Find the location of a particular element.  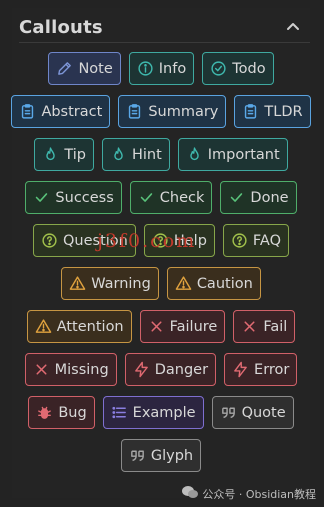

callout-error-button: Error is located at coordinates (261, 369).